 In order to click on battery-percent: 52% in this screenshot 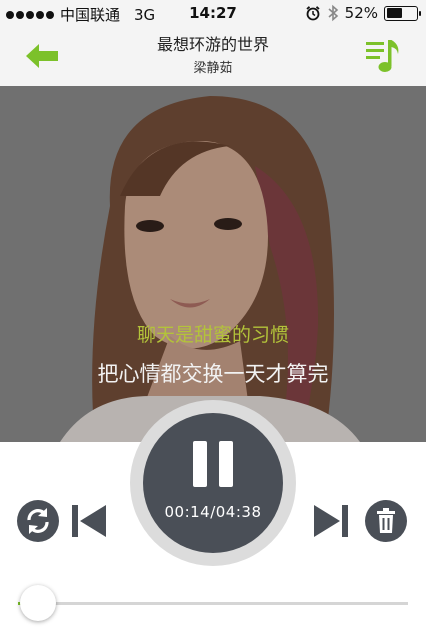, I will do `click(361, 13)`.